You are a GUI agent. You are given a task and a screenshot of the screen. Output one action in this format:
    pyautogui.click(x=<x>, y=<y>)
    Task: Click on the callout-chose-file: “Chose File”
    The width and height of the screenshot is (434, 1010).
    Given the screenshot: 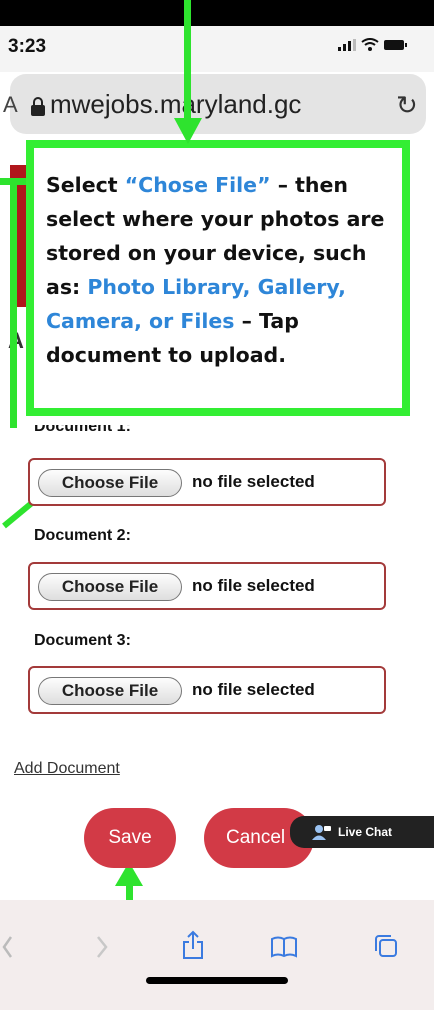 What is the action you would take?
    pyautogui.click(x=197, y=185)
    